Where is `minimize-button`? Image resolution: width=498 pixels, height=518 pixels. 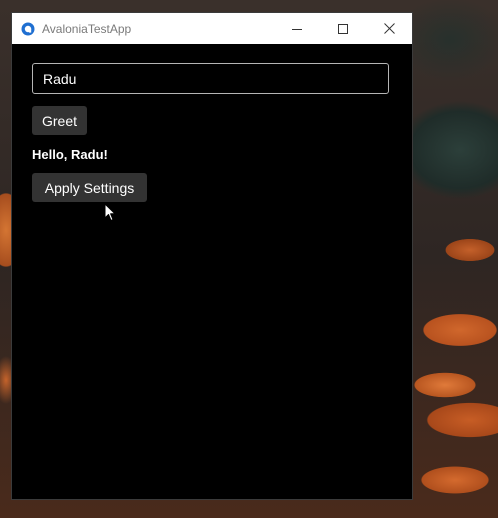 minimize-button is located at coordinates (297, 28).